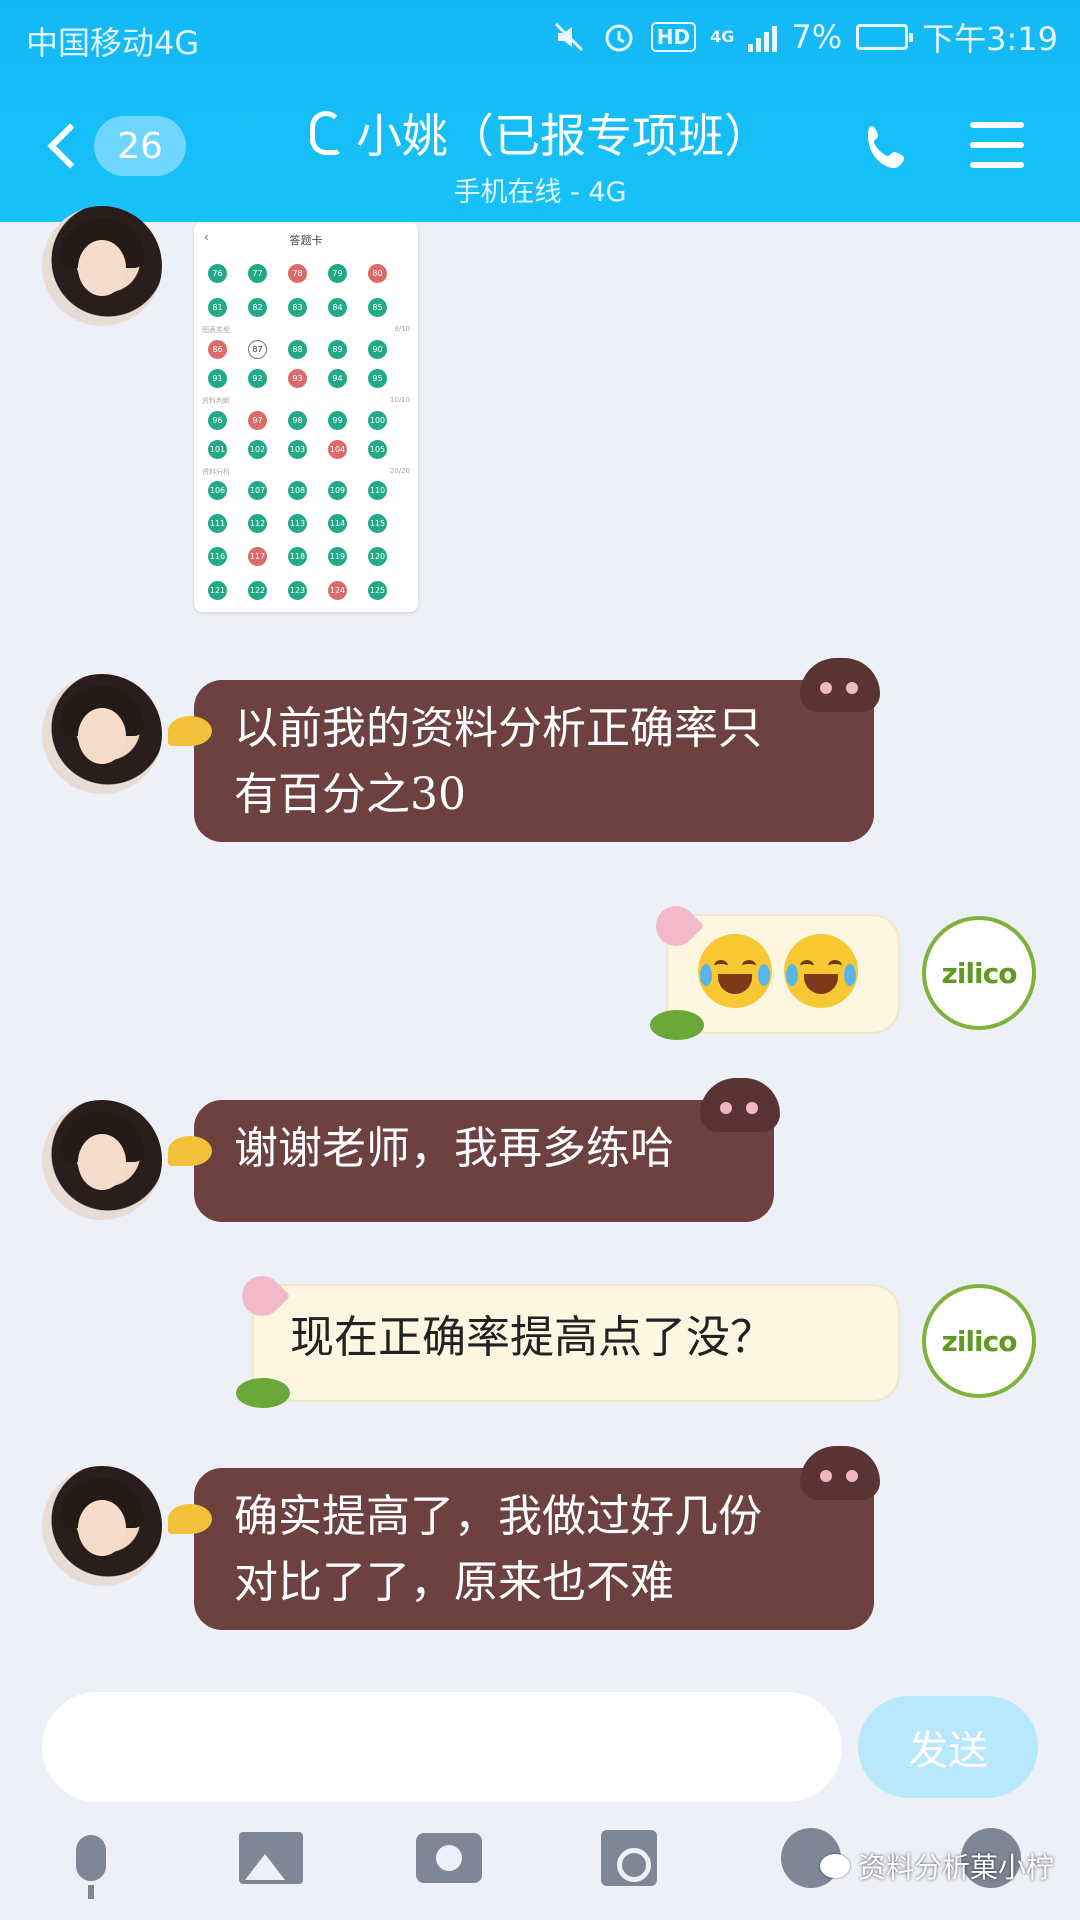 The width and height of the screenshot is (1080, 1920). I want to click on question-number-dot: 106, so click(217, 490).